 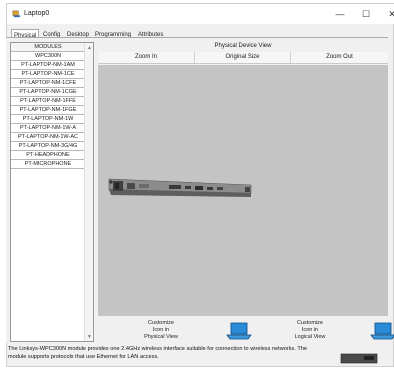 I want to click on customize-logical-line2: Icon in, so click(x=310, y=330).